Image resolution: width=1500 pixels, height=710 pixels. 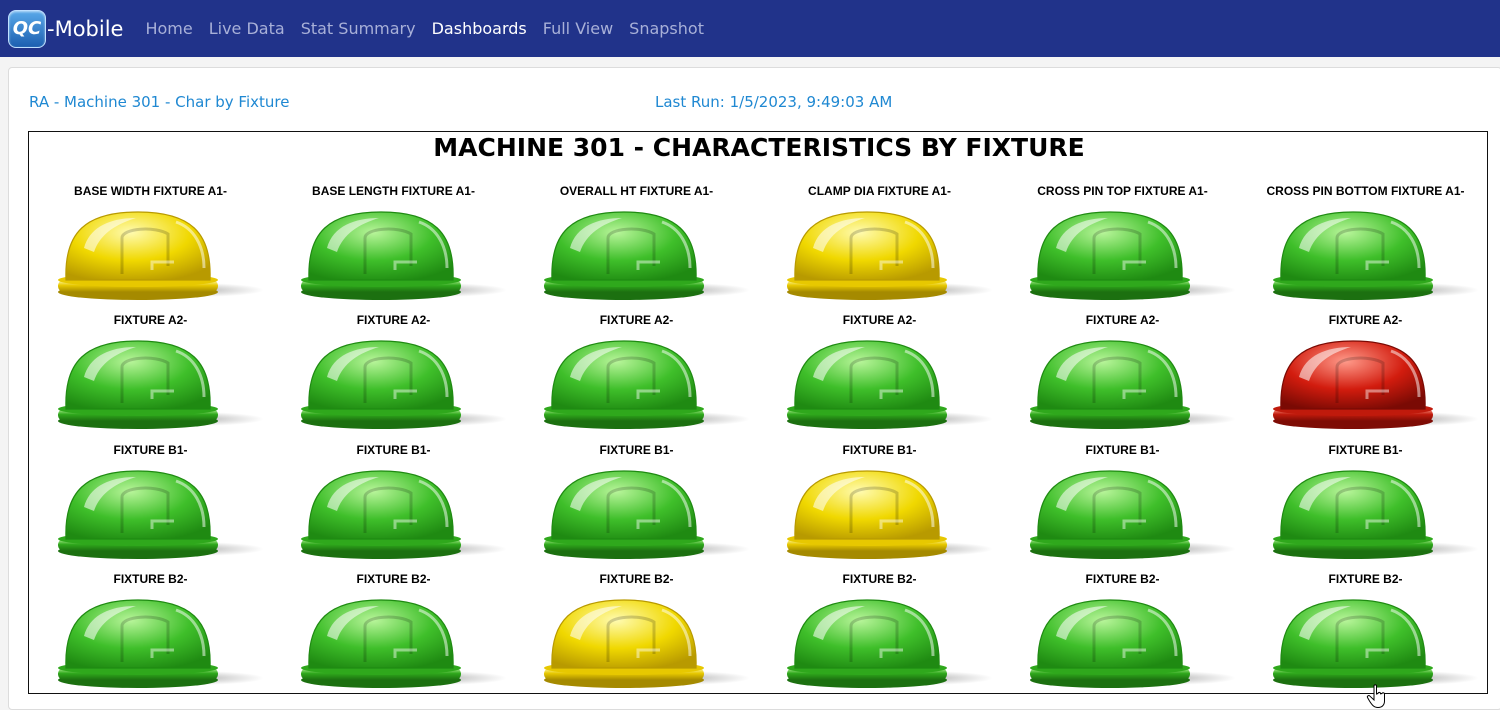 I want to click on status-cell: CLAMP DIA FIXTURE A1-, so click(x=879, y=249).